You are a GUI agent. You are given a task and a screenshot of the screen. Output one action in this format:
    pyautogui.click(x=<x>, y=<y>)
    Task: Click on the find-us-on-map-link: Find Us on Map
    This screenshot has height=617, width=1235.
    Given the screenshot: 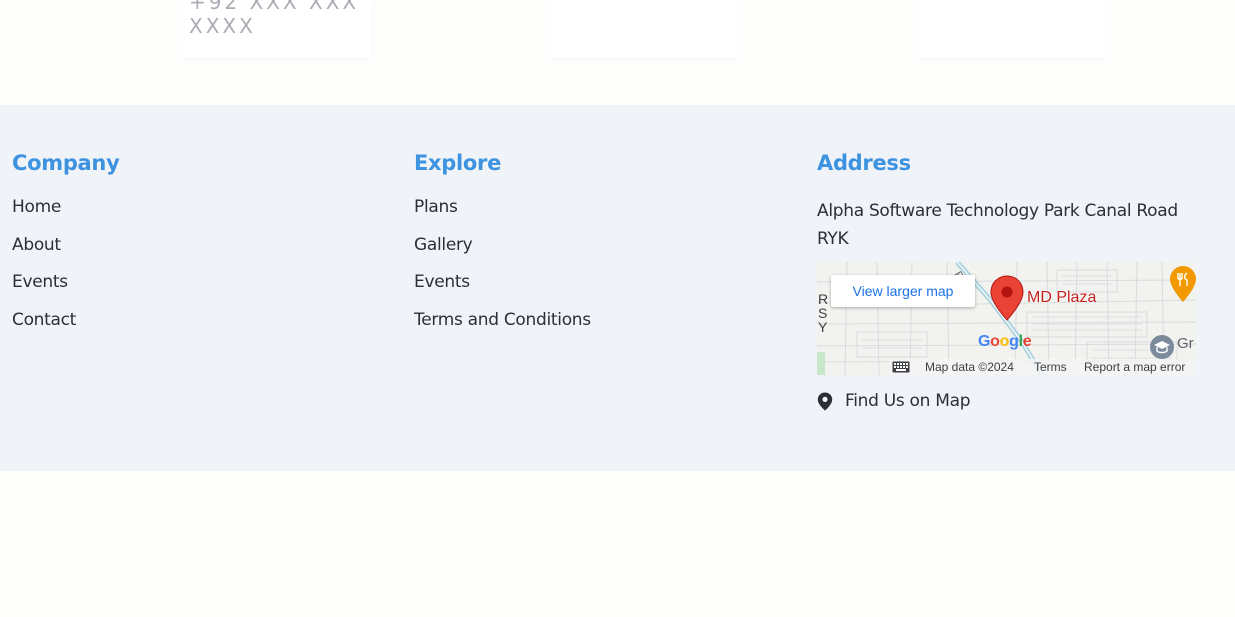 What is the action you would take?
    pyautogui.click(x=1012, y=401)
    